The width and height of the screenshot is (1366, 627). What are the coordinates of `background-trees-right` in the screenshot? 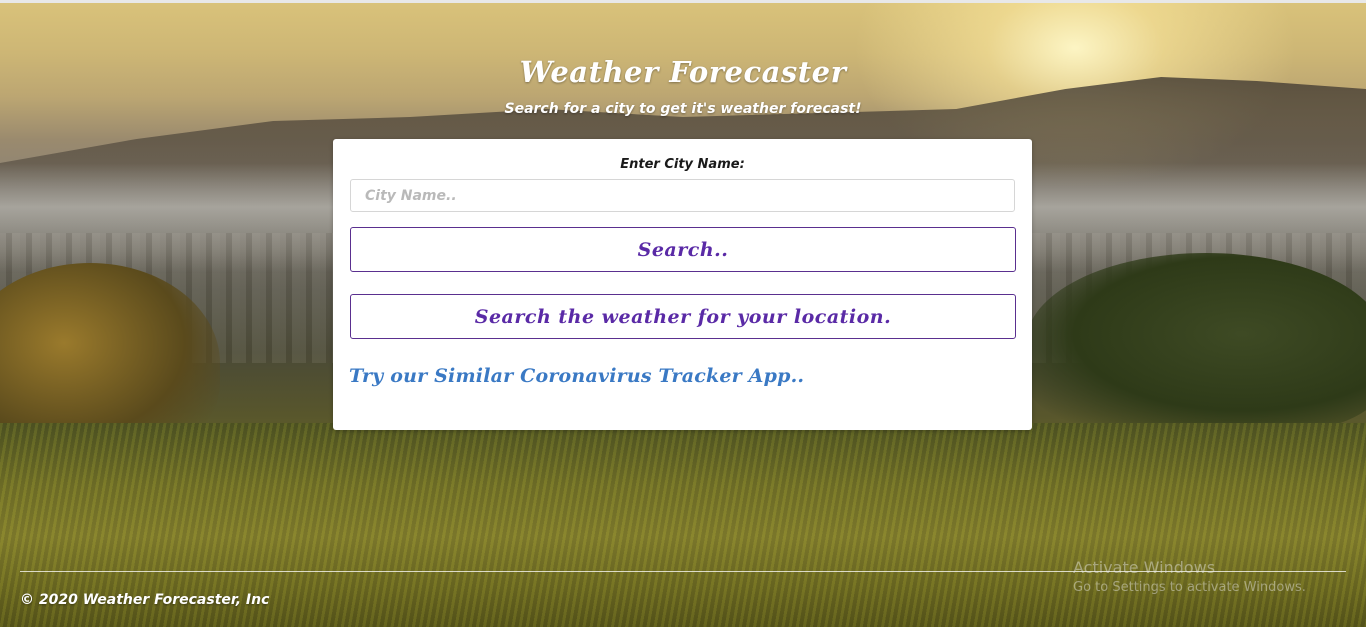 It's located at (1196, 343).